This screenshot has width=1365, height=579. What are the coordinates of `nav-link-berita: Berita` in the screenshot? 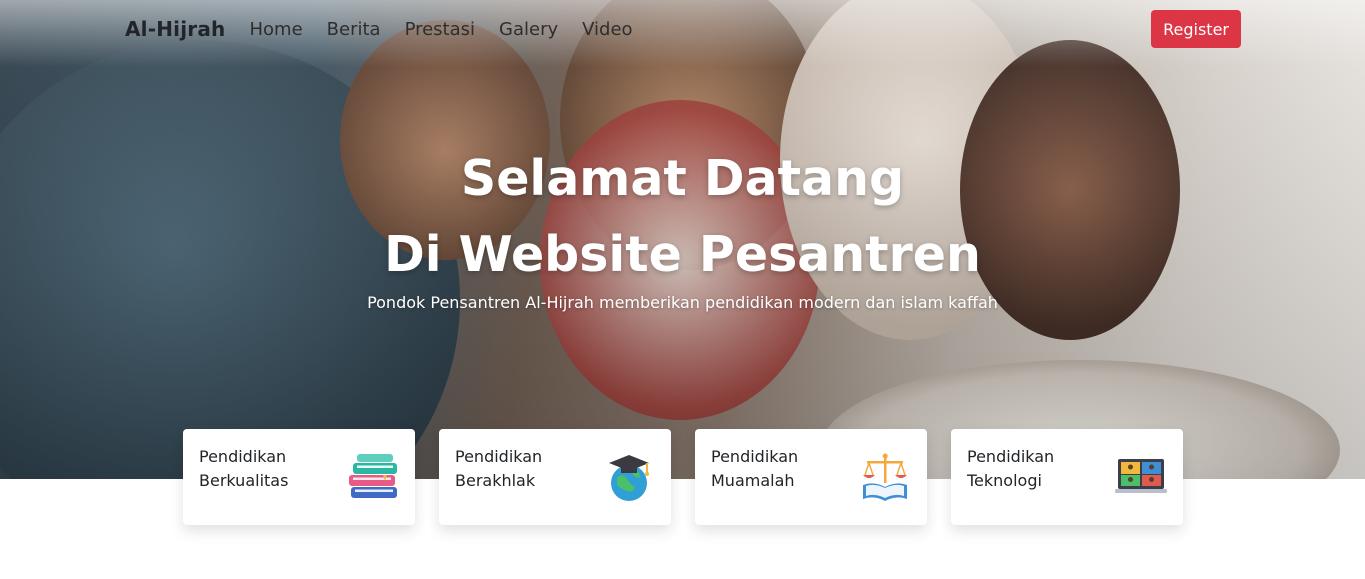 It's located at (354, 29).